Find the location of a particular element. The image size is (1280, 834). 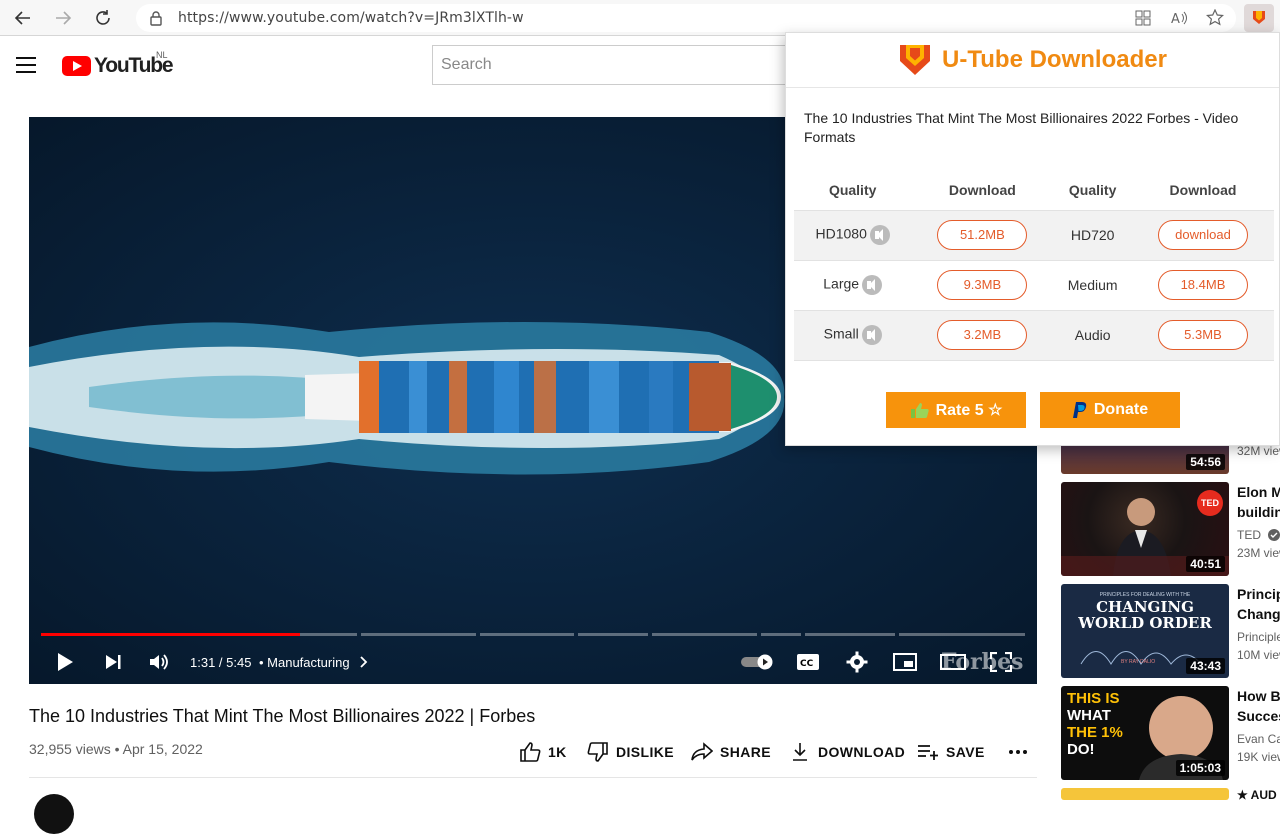

playlist-add-icon is located at coordinates (928, 752).